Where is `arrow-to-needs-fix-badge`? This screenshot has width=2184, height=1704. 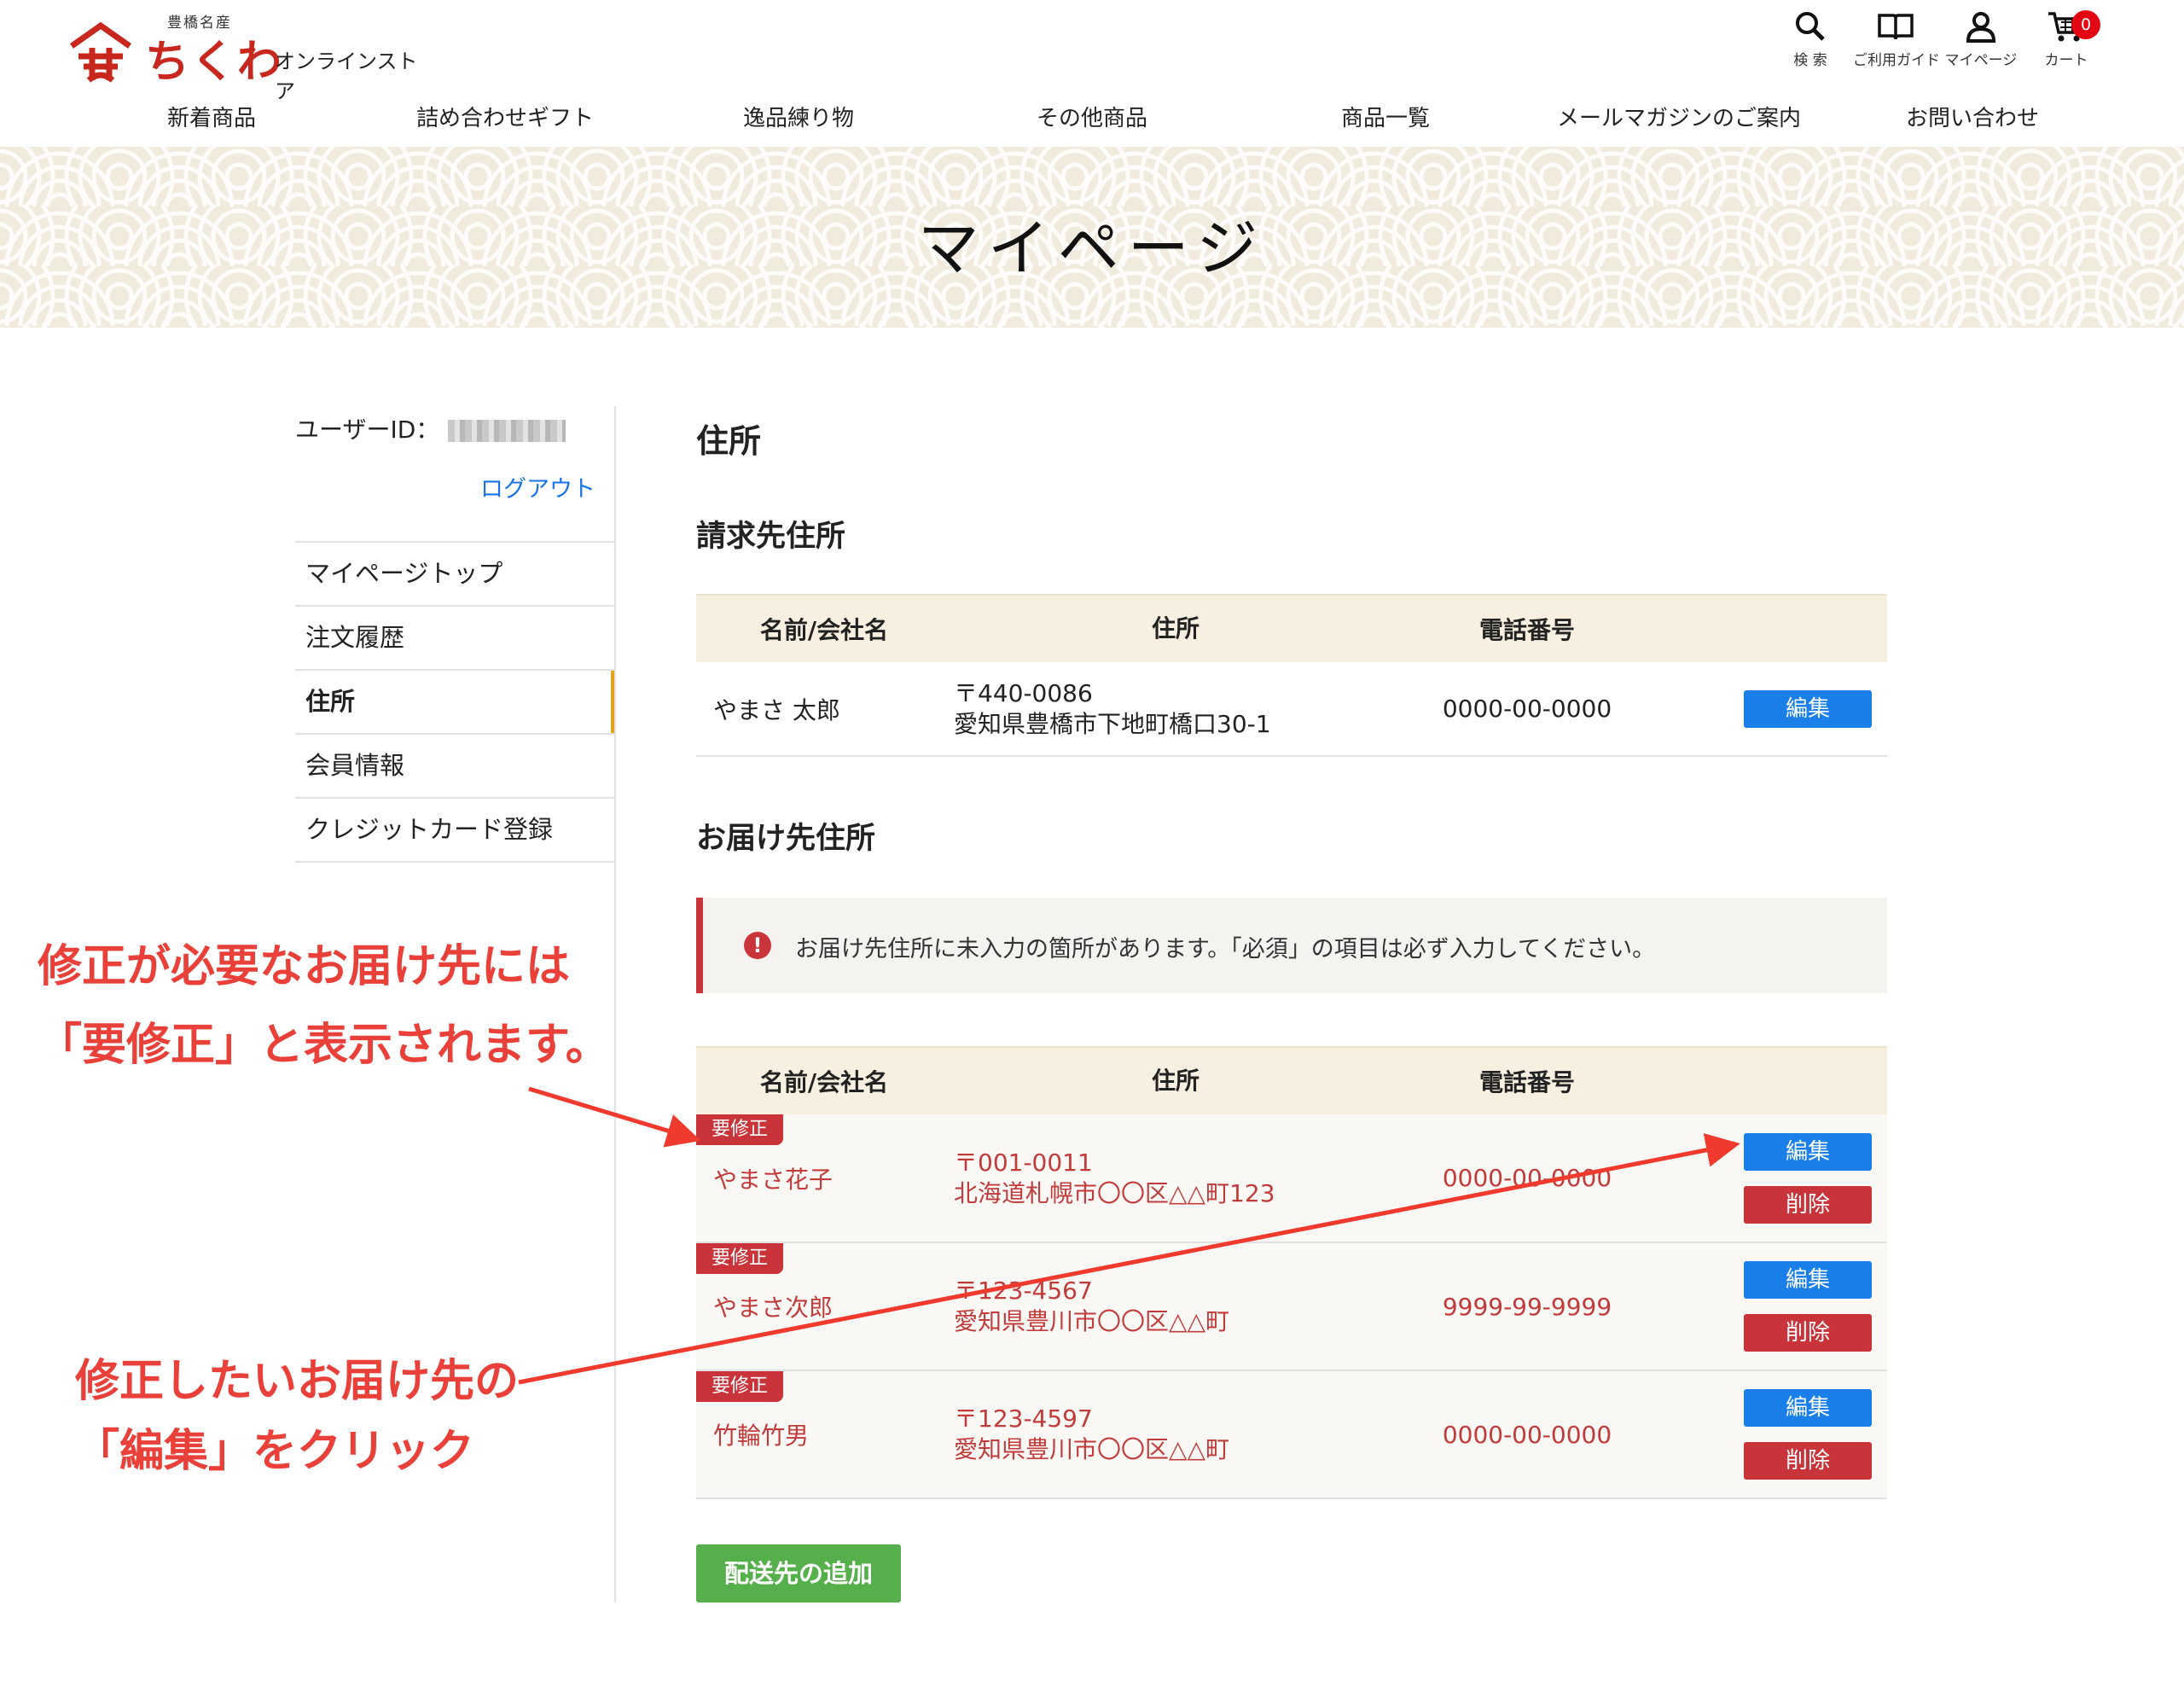 arrow-to-needs-fix-badge is located at coordinates (615, 1117).